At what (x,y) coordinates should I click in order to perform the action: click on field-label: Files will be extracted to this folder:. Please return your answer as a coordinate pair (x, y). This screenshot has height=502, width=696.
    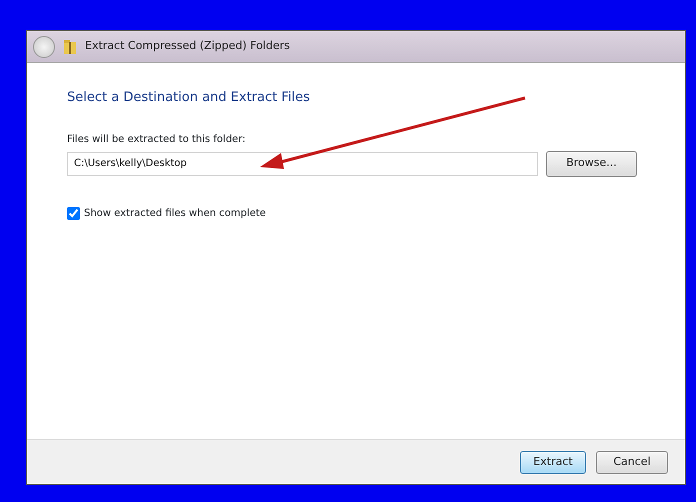
    Looking at the image, I should click on (156, 139).